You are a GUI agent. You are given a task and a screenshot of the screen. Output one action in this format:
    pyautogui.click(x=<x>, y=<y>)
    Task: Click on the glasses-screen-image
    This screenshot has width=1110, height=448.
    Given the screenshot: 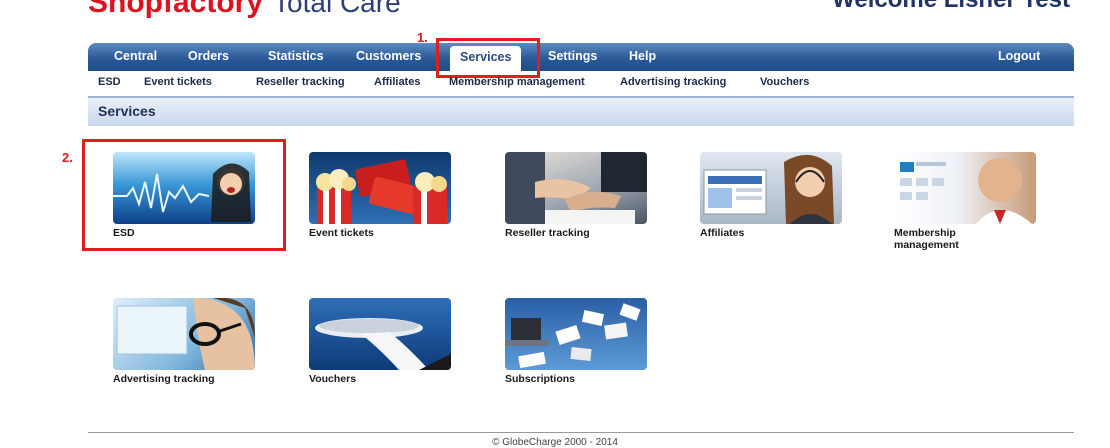 What is the action you would take?
    pyautogui.click(x=184, y=334)
    